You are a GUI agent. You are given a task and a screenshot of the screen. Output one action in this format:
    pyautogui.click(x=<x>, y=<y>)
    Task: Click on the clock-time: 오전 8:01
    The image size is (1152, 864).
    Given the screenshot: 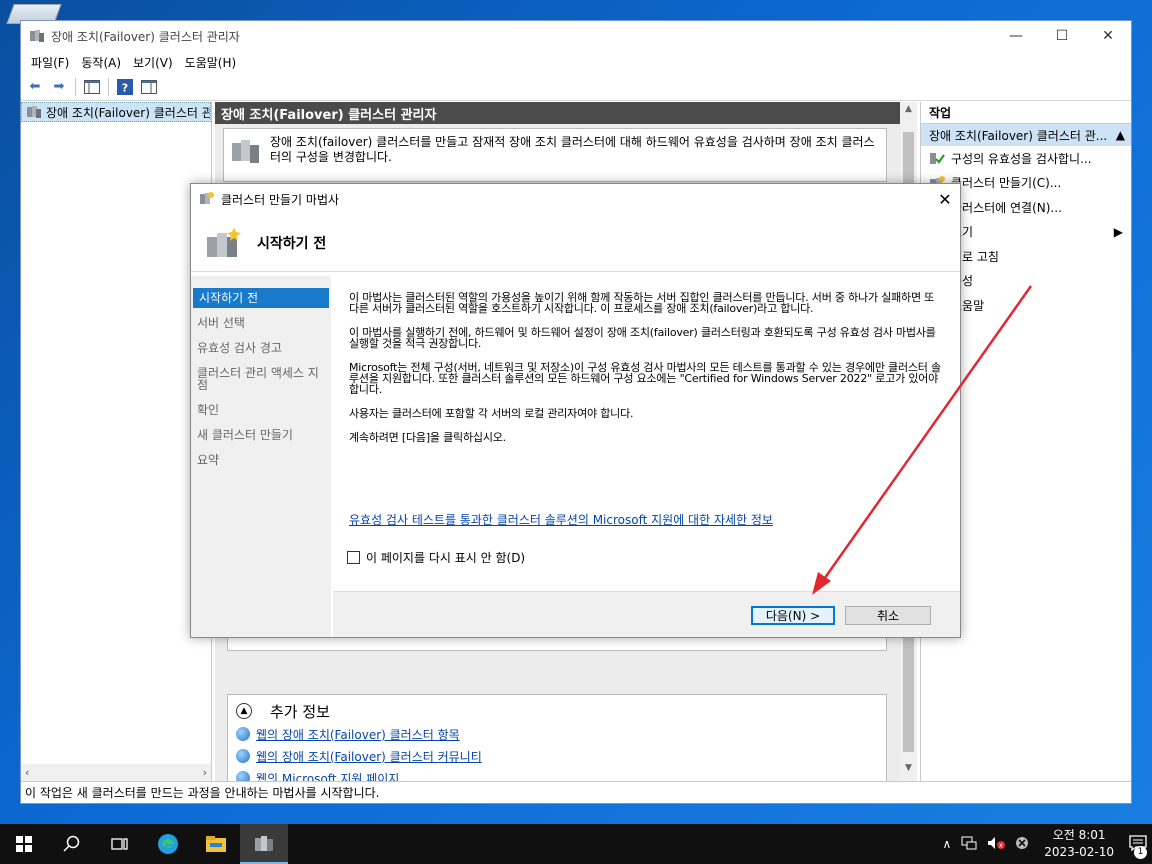 What is the action you would take?
    pyautogui.click(x=1079, y=835)
    